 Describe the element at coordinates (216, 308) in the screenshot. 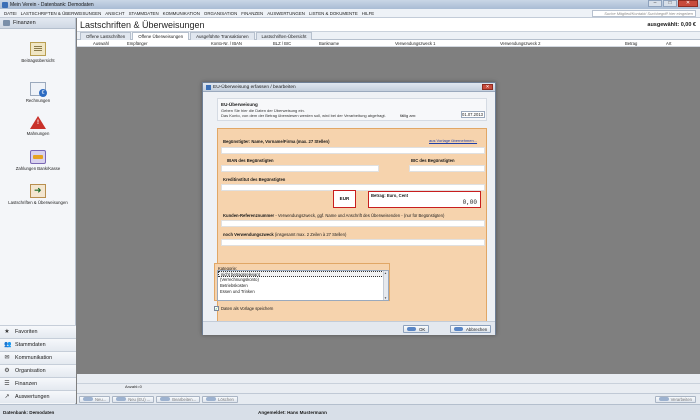

I see `save-template-checkbox: ✓` at that location.